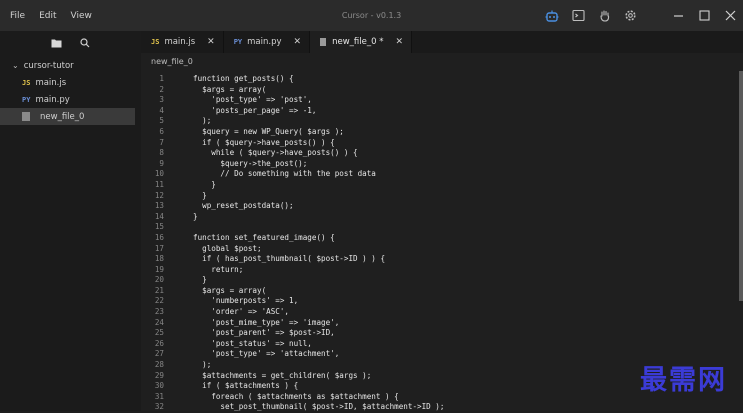 This screenshot has width=743, height=413. Describe the element at coordinates (438, 312) in the screenshot. I see `code-line: 23 'order' => 'ASC',` at that location.